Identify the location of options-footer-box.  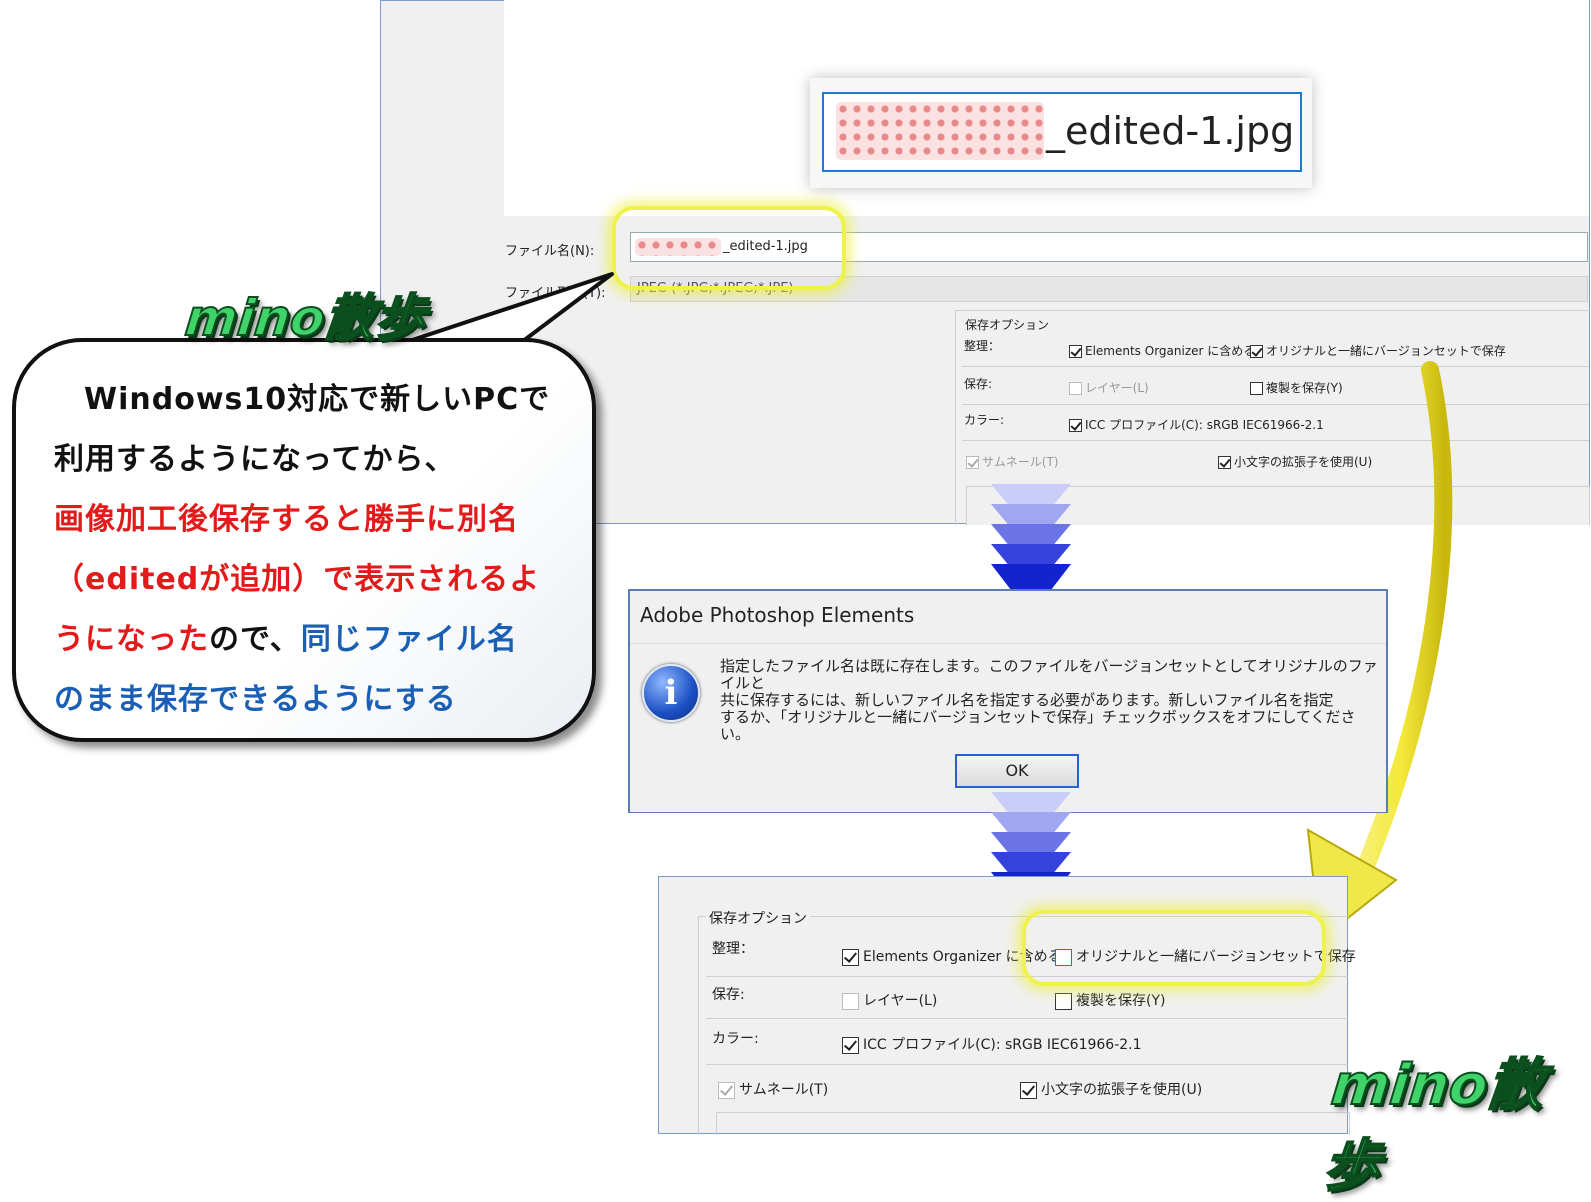
(1033, 1123).